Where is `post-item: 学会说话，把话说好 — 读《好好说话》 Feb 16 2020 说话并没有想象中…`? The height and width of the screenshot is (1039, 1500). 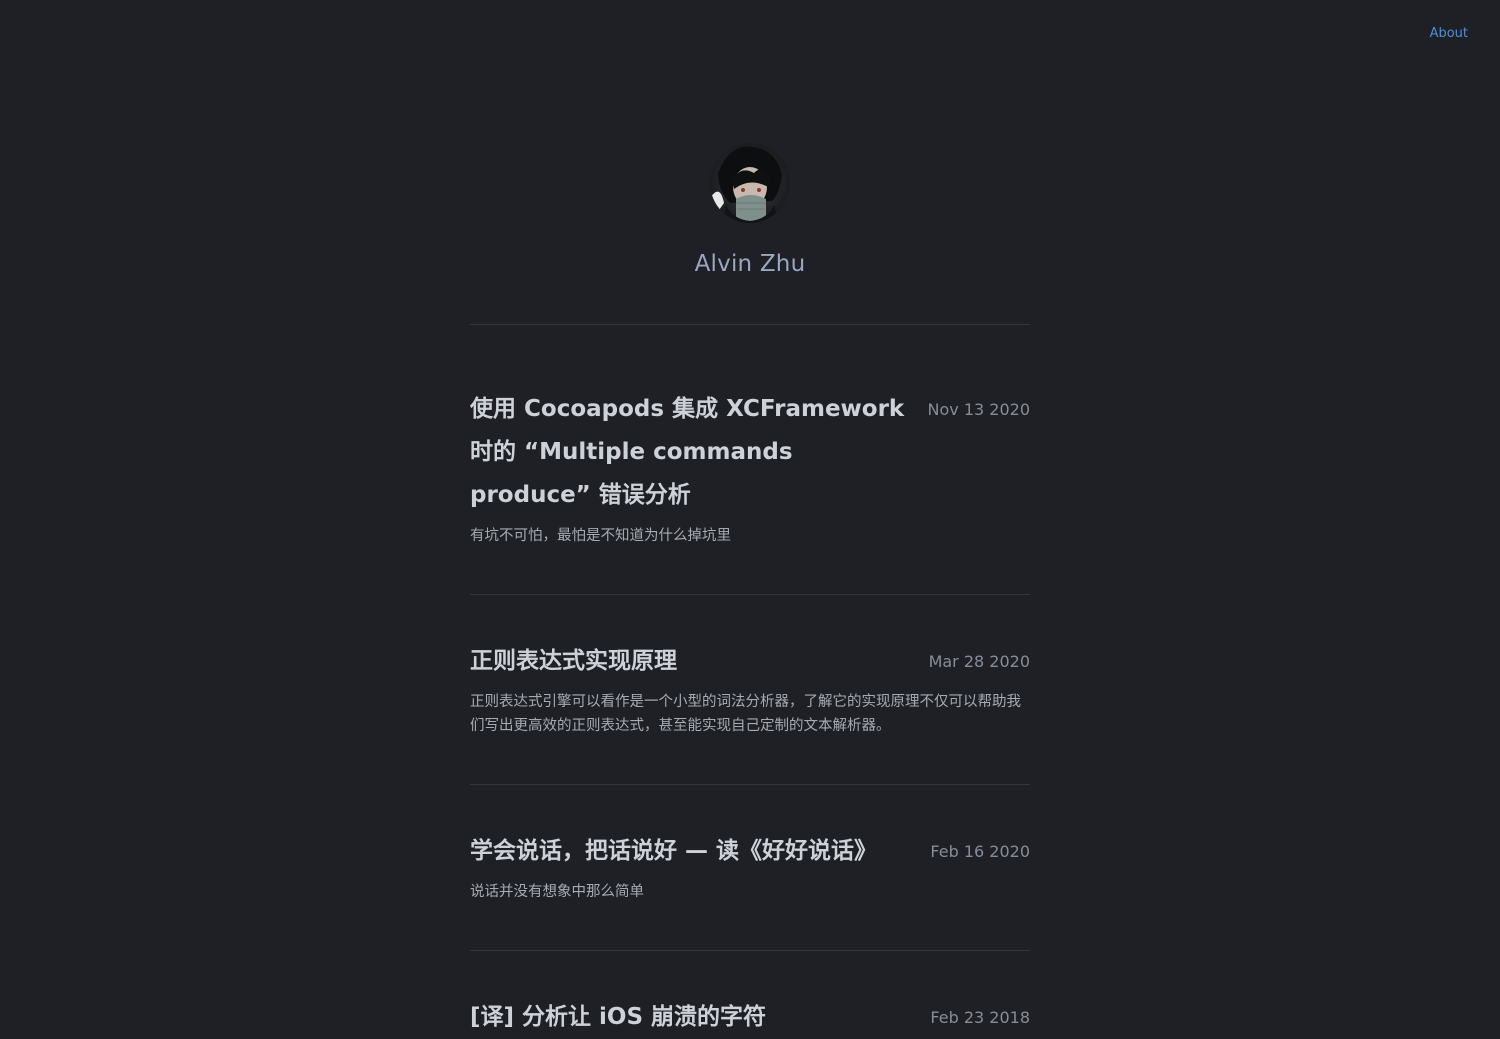 post-item: 学会说话，把话说好 — 读《好好说话》 Feb 16 2020 说话并没有想象中… is located at coordinates (750, 867).